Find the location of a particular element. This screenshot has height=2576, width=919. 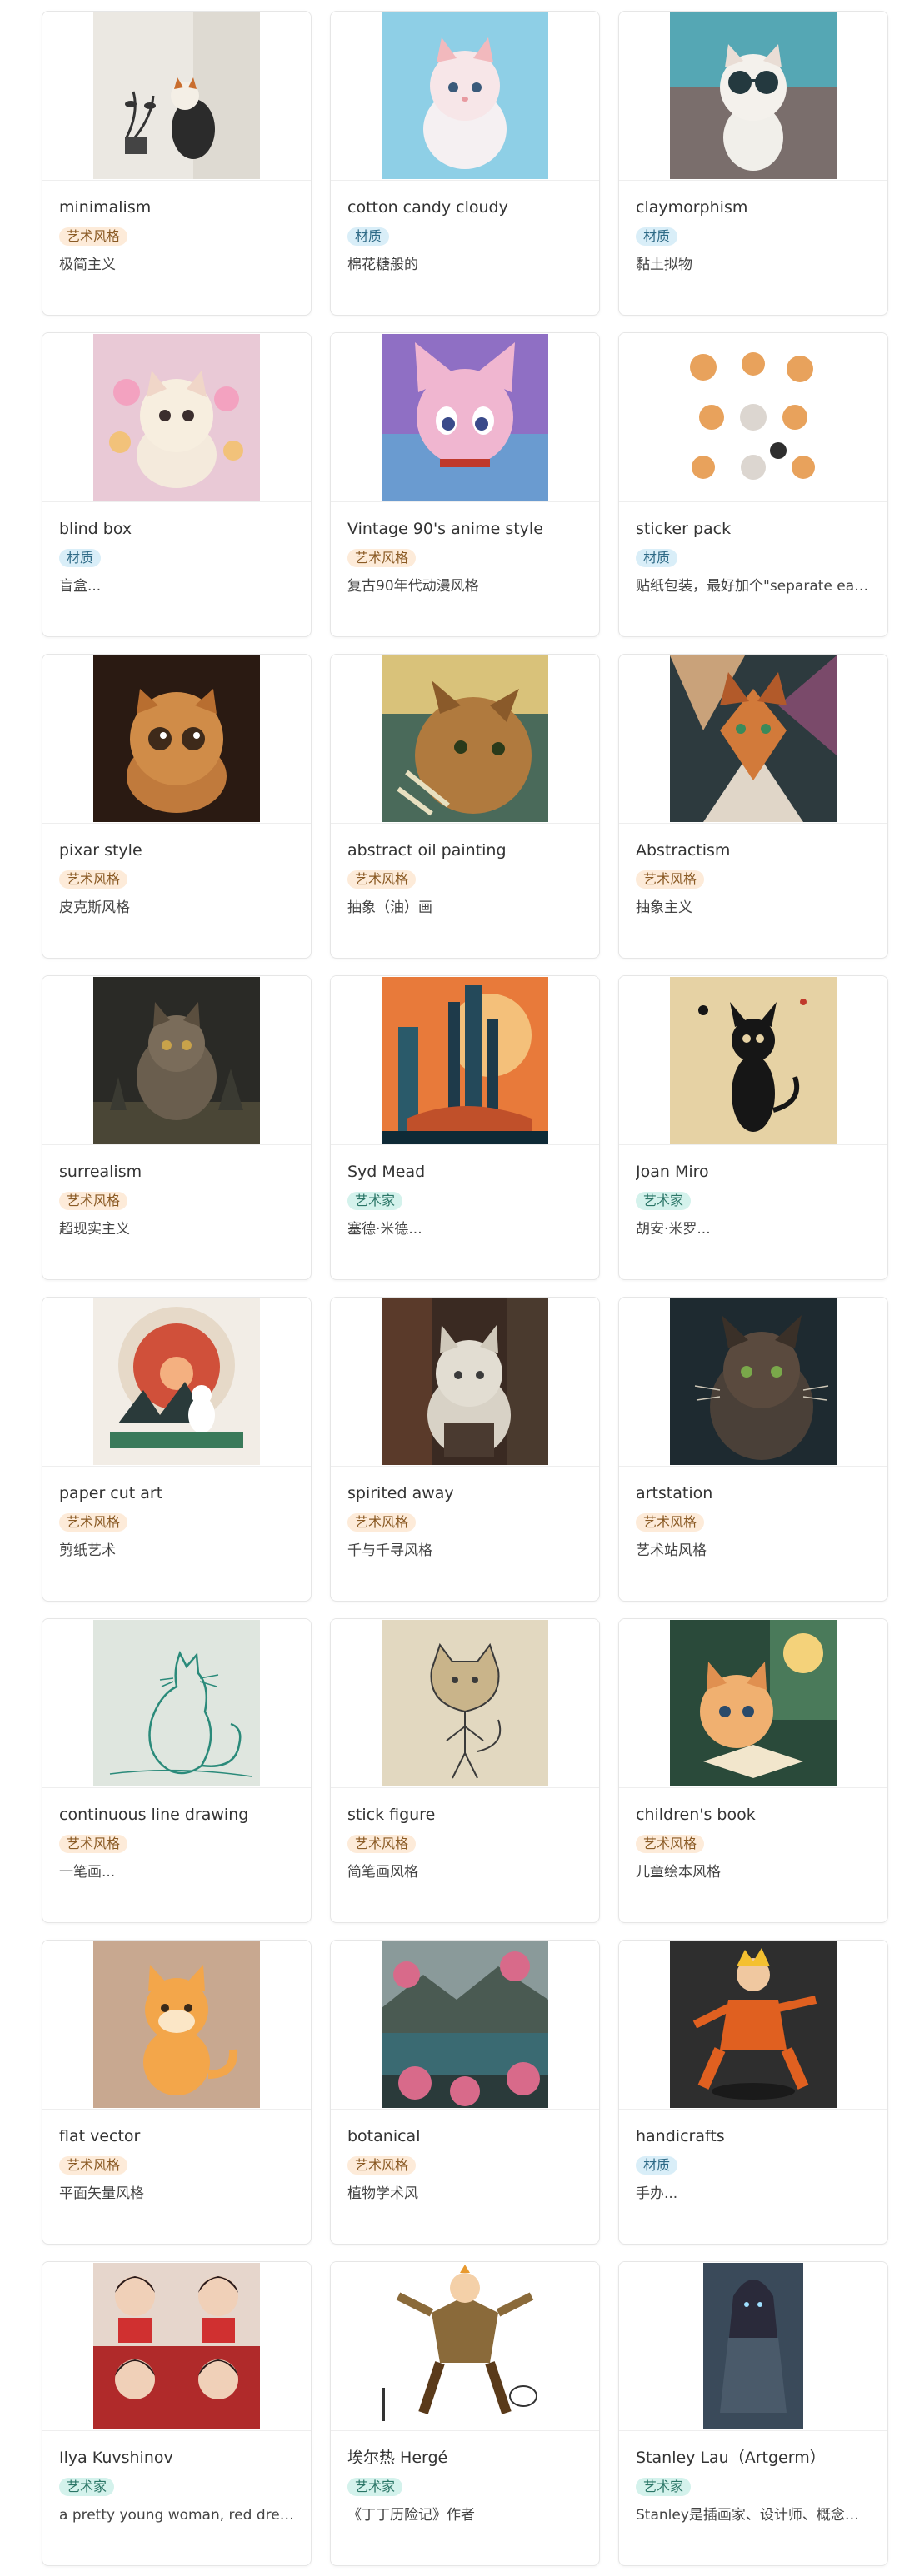

card-title: blind box is located at coordinates (176, 529).